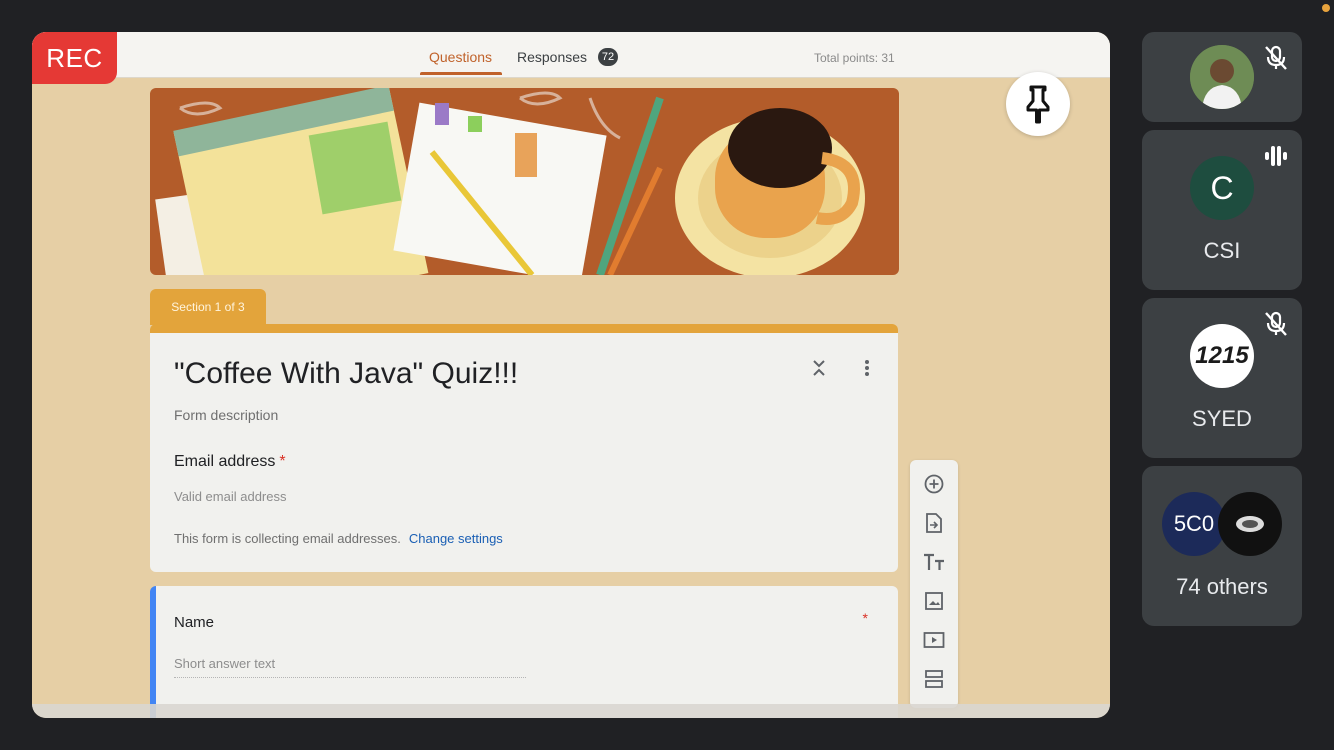 This screenshot has width=1334, height=750. What do you see at coordinates (934, 484) in the screenshot?
I see `add-question-icon` at bounding box center [934, 484].